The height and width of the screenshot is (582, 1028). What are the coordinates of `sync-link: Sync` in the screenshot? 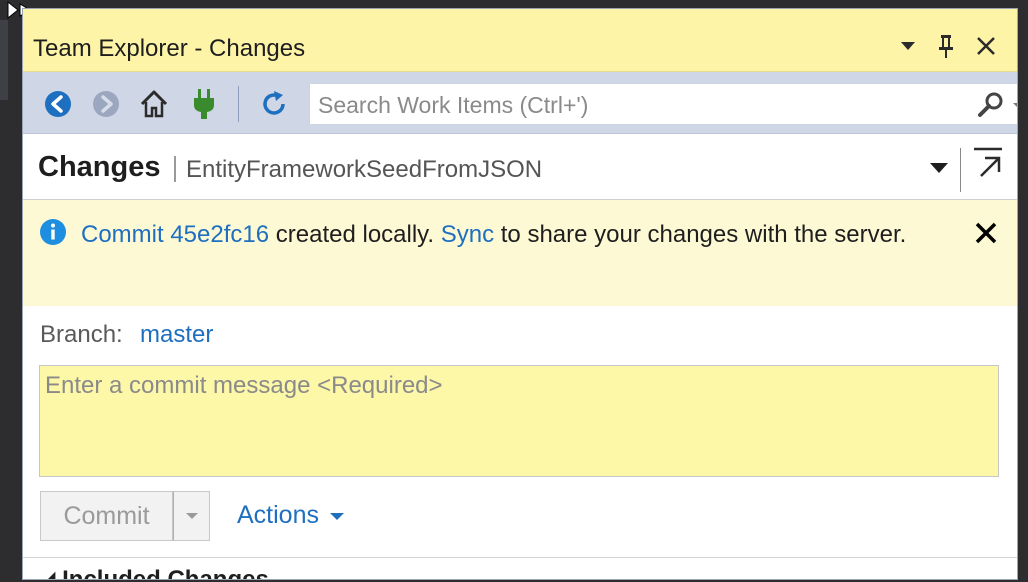 It's located at (467, 234).